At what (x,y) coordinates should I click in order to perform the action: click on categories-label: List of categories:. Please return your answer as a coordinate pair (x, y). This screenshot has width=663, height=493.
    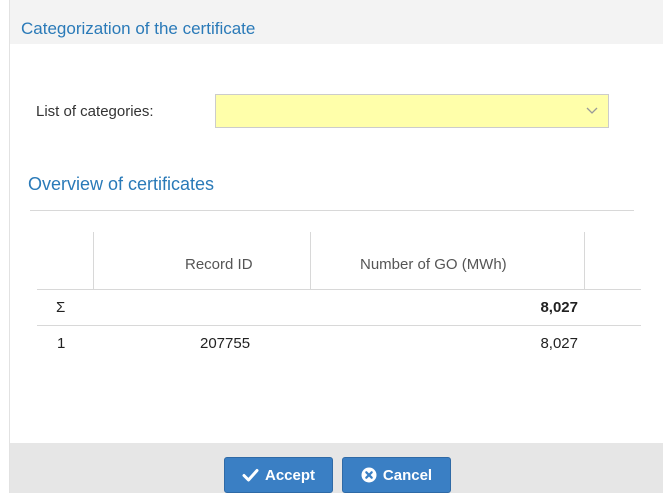
    Looking at the image, I should click on (95, 111).